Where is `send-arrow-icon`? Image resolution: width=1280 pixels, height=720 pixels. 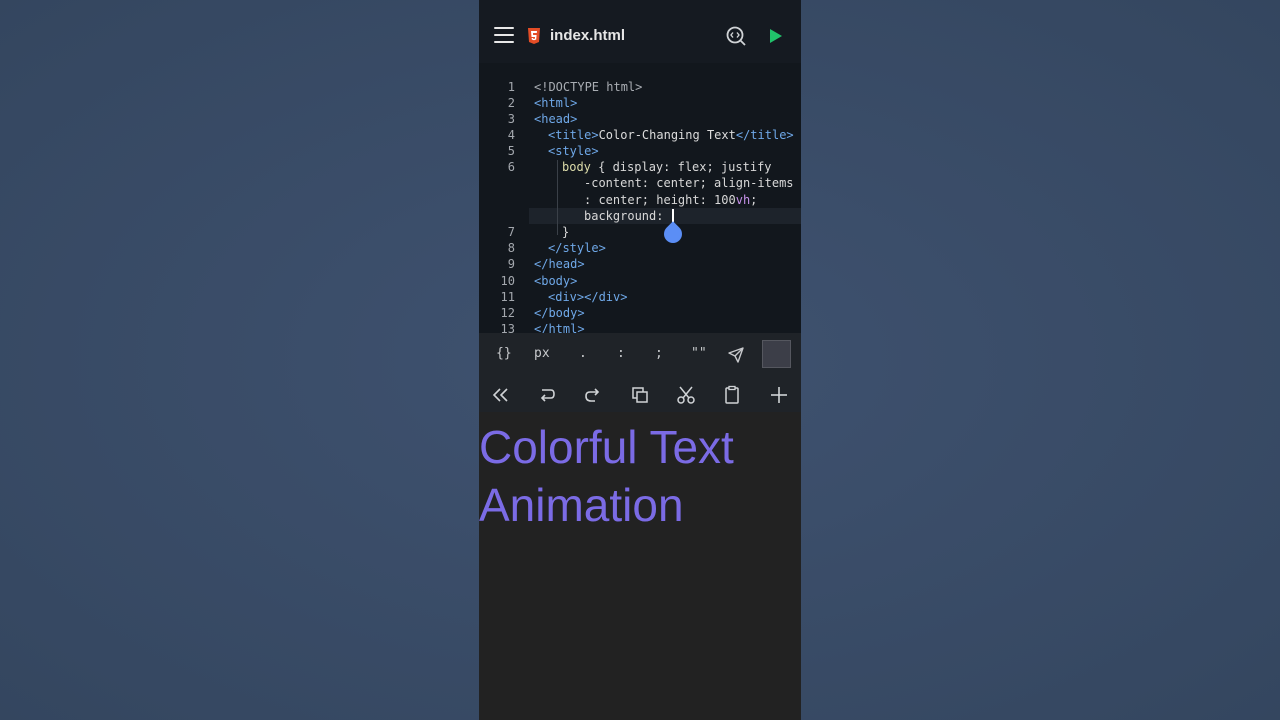
send-arrow-icon is located at coordinates (736, 355).